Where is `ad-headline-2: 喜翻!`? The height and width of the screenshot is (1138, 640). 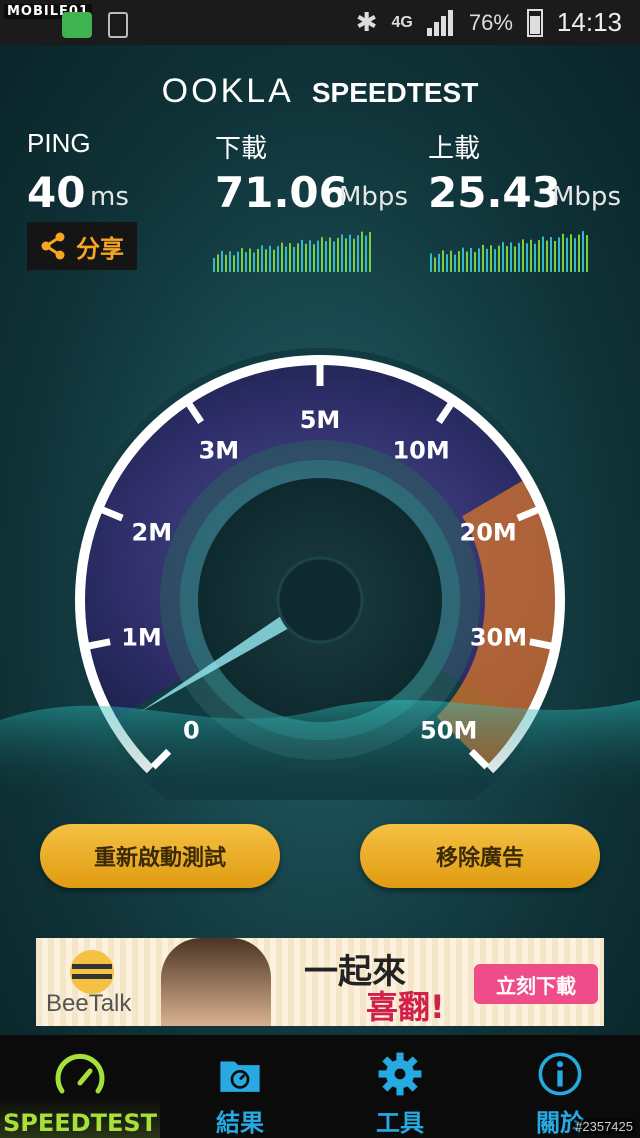 ad-headline-2: 喜翻! is located at coordinates (405, 1007).